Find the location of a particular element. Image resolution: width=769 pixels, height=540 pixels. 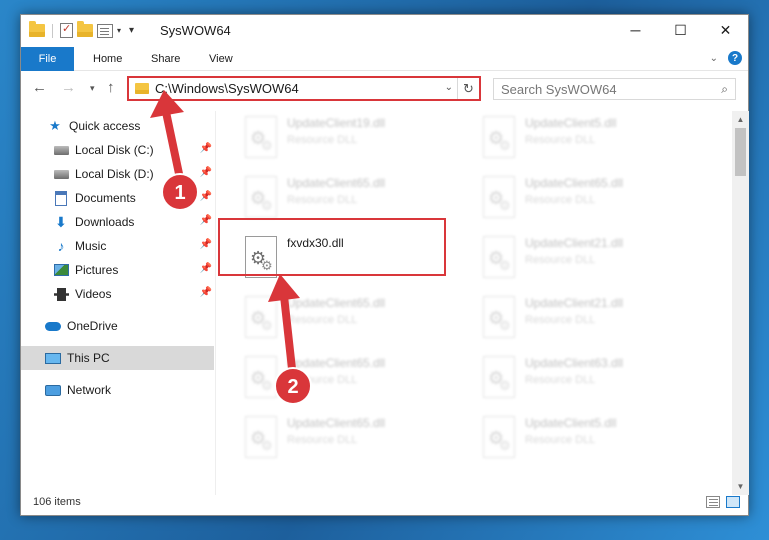

sidebar-item-documents: Documents 📌 is located at coordinates (117, 198).